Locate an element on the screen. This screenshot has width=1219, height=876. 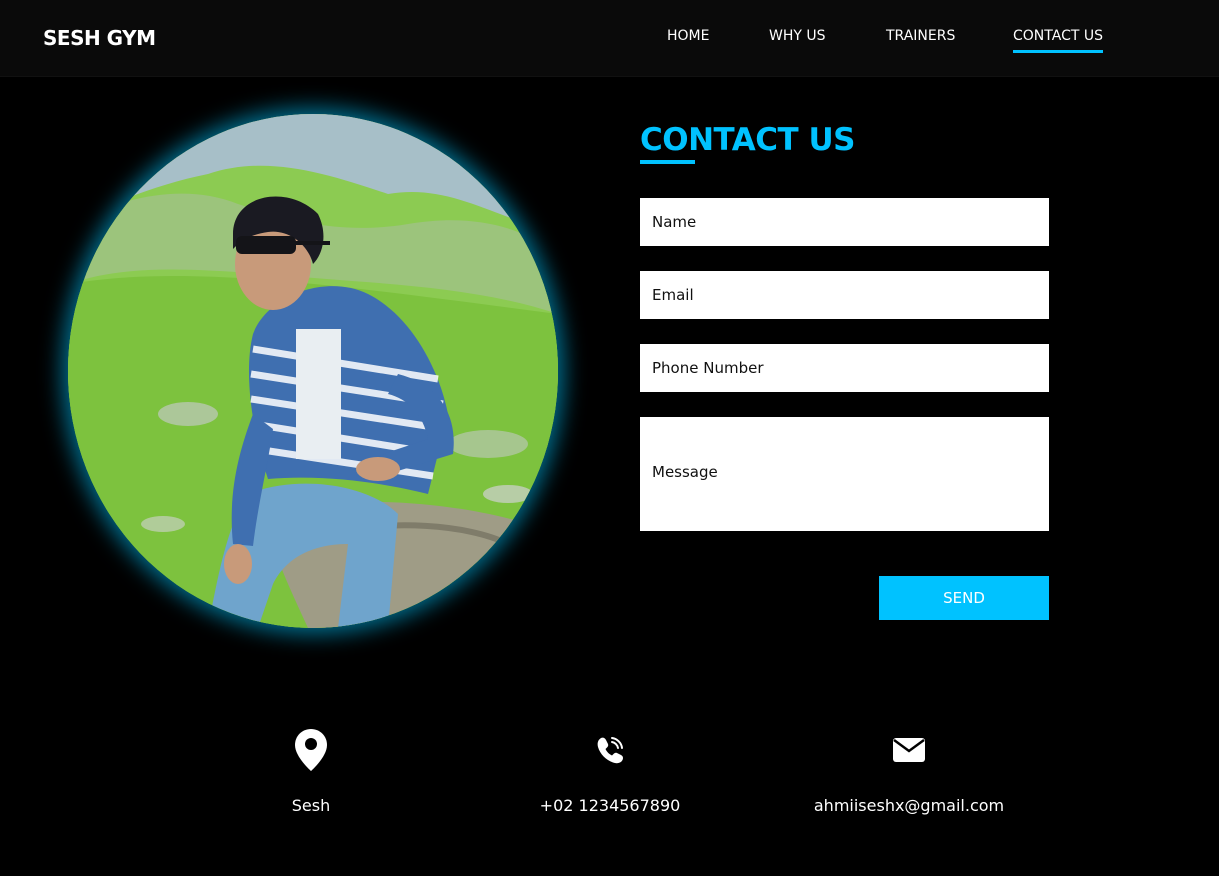
email-info: ahmiiseshx@gmail.com is located at coordinates (909, 771).